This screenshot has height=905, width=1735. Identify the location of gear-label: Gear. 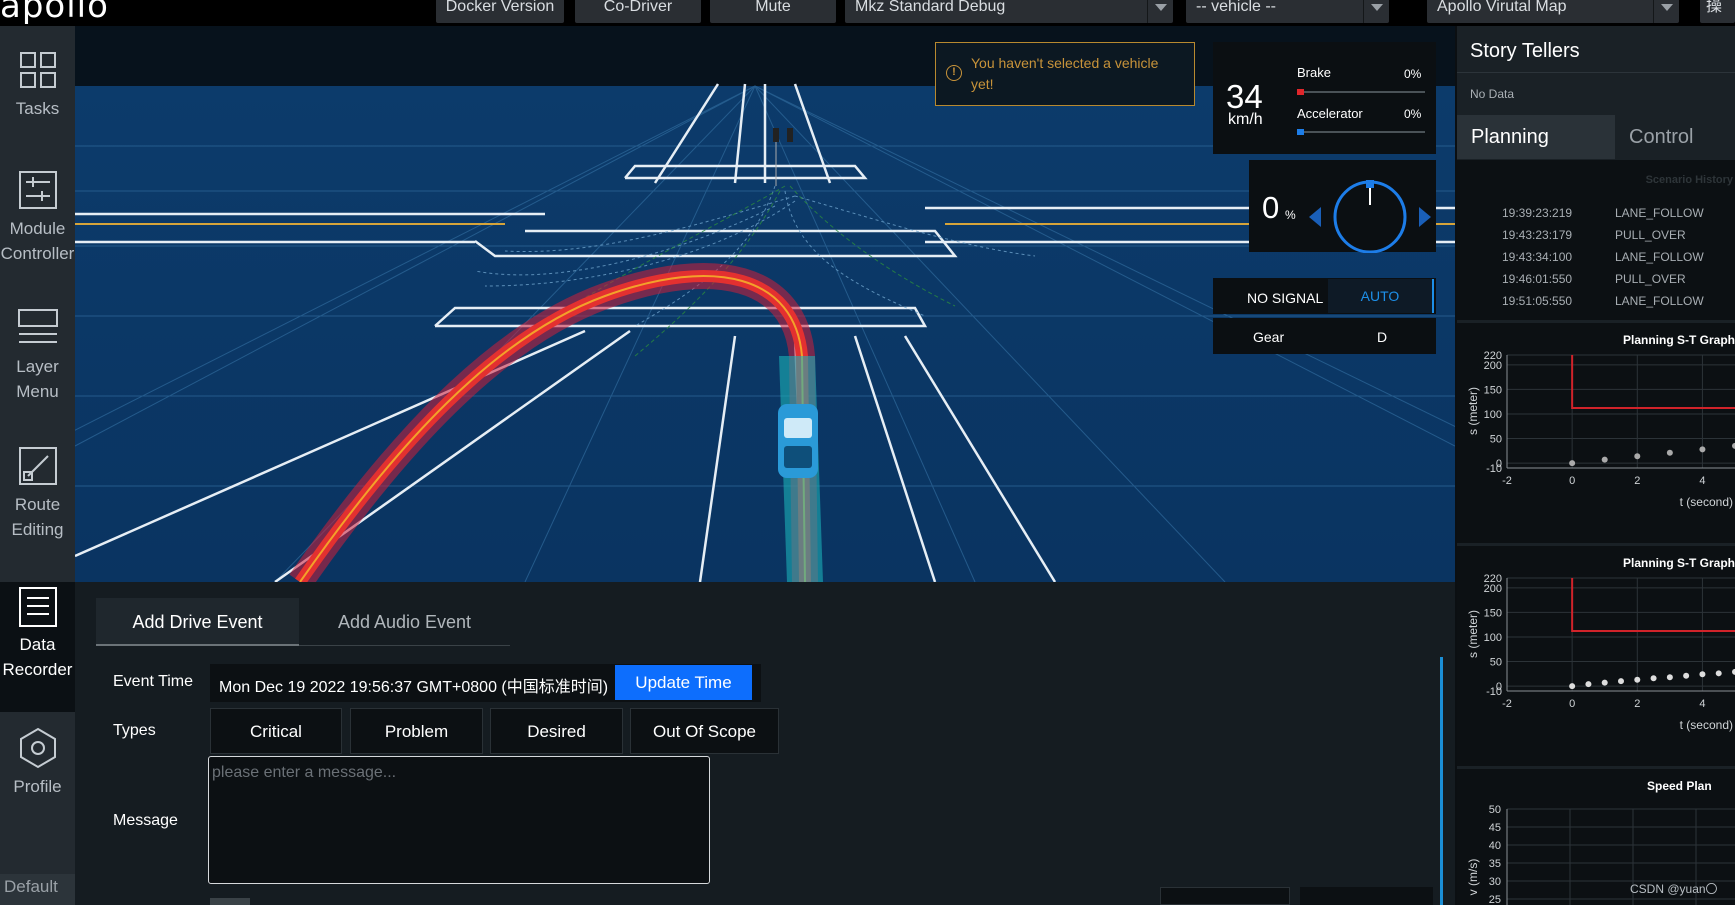
(1269, 337).